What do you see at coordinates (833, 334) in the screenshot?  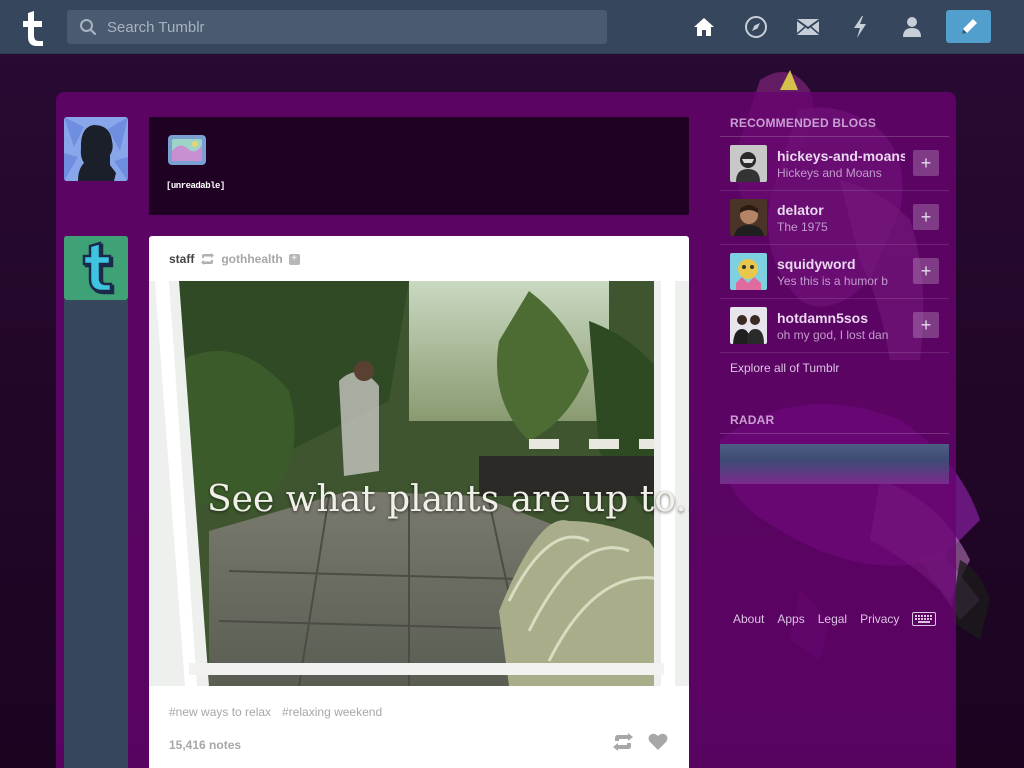 I see `blog-subtitle: oh my god, I lost dan` at bounding box center [833, 334].